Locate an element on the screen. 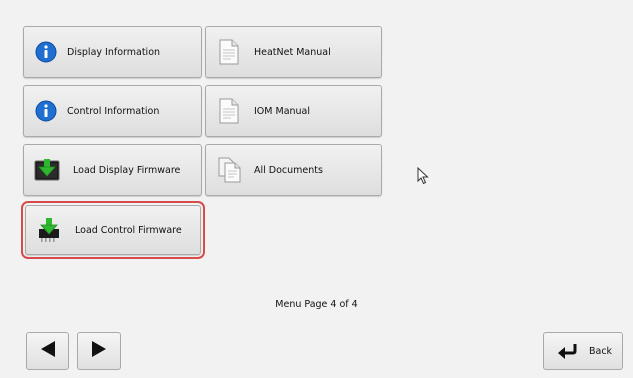 The image size is (633, 378). menu-page-indicator: Menu Page 4 of 4 is located at coordinates (316, 304).